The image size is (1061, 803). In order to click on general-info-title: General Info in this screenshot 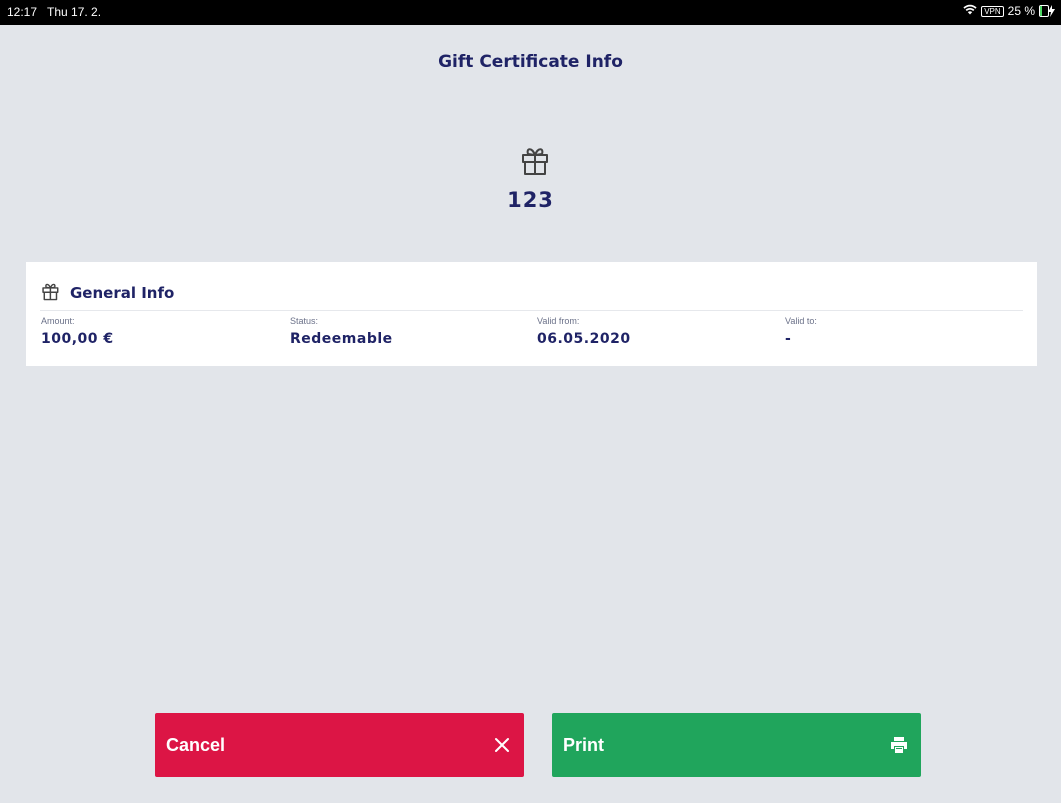, I will do `click(122, 293)`.